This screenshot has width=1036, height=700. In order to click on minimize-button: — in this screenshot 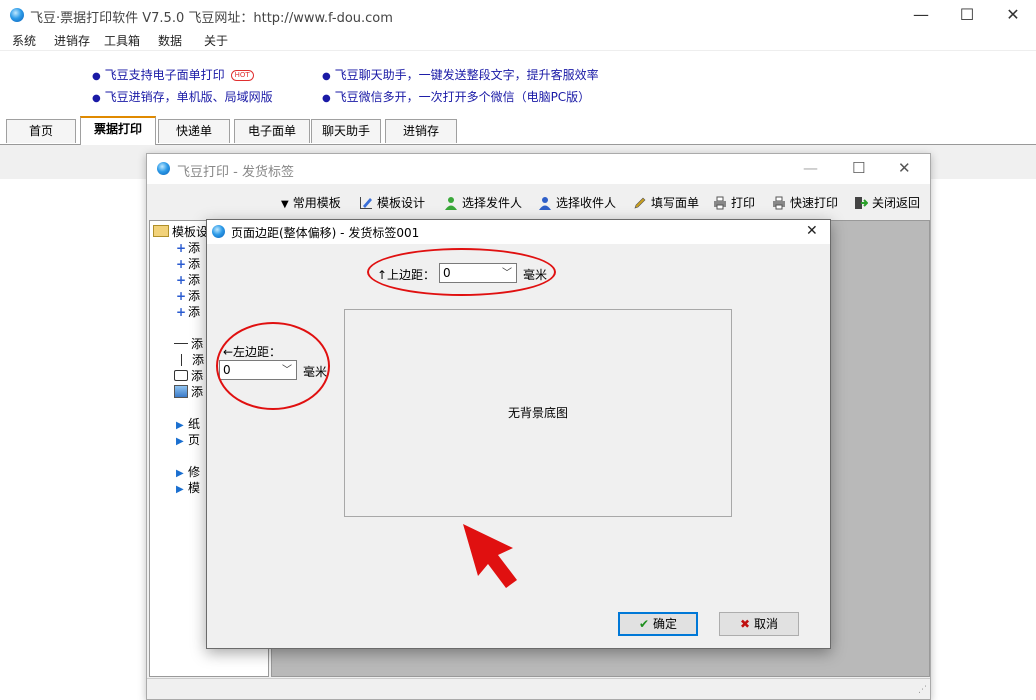, I will do `click(921, 15)`.